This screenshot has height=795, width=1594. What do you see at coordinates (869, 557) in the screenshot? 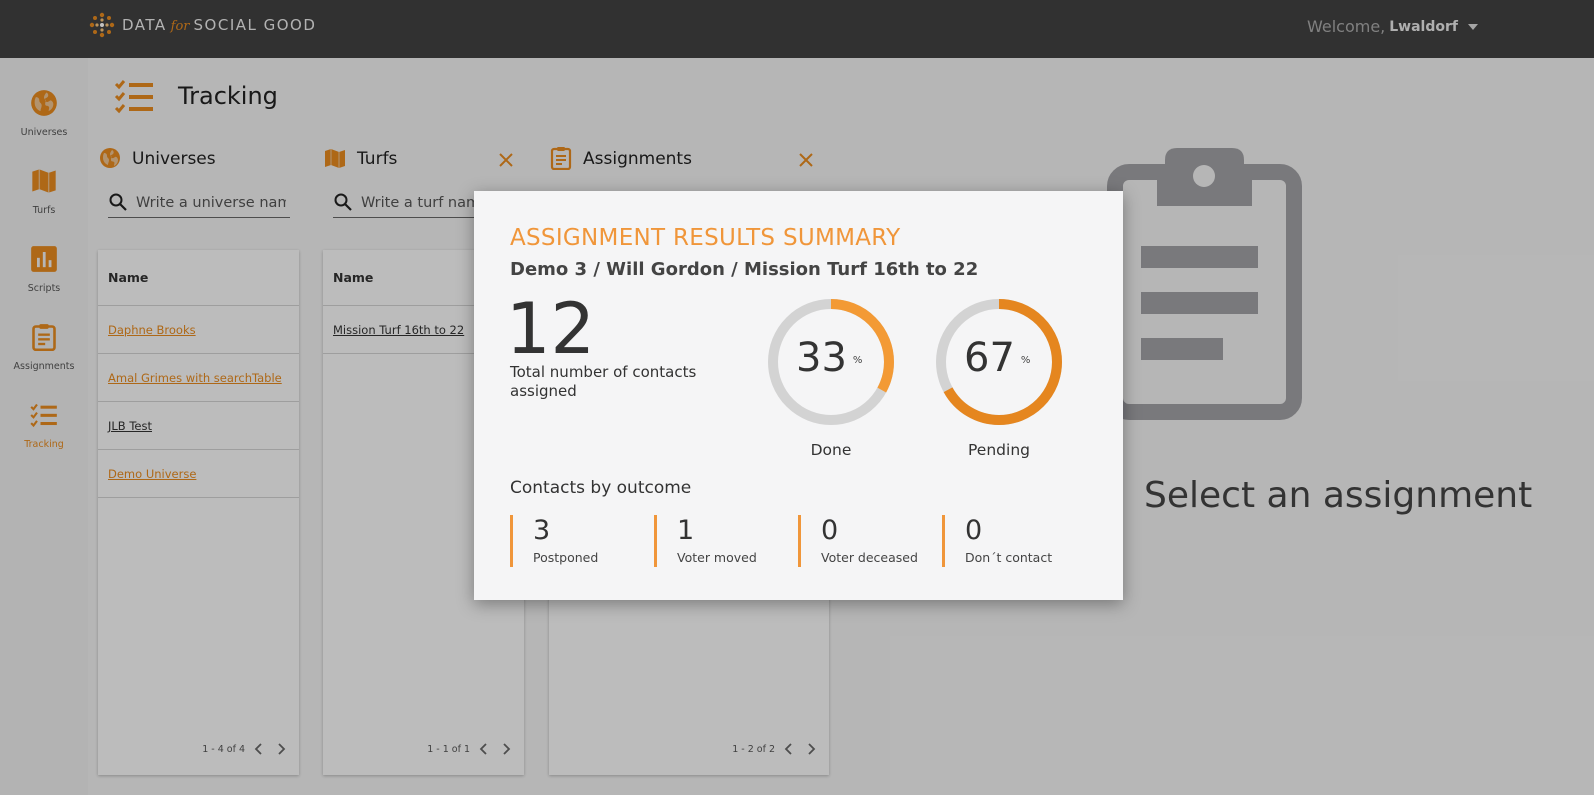
I see `outcome-label: Voter deceased` at bounding box center [869, 557].